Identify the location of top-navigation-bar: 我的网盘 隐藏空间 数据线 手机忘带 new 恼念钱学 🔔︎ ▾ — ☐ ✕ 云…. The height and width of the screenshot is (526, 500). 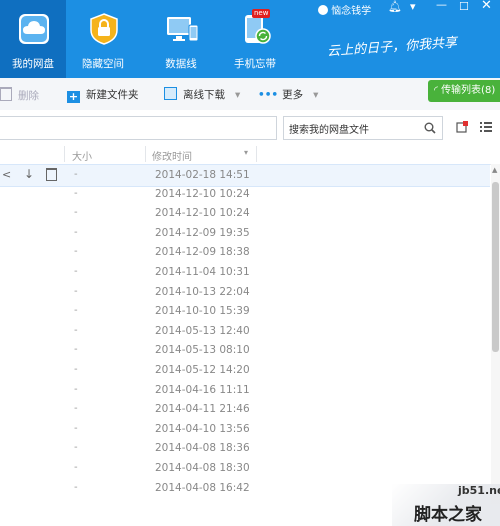
(250, 39).